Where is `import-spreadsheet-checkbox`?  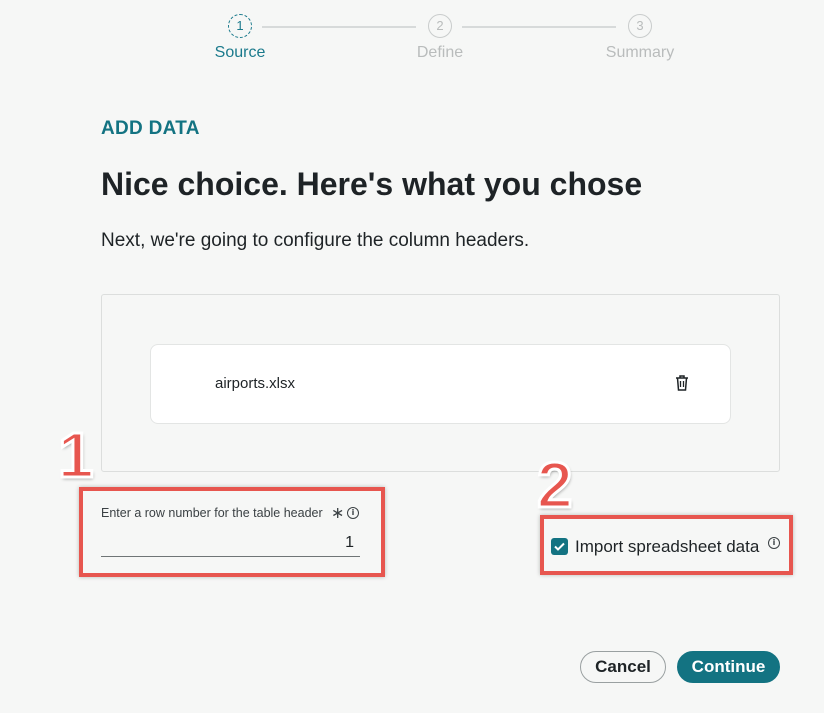
import-spreadsheet-checkbox is located at coordinates (559, 546).